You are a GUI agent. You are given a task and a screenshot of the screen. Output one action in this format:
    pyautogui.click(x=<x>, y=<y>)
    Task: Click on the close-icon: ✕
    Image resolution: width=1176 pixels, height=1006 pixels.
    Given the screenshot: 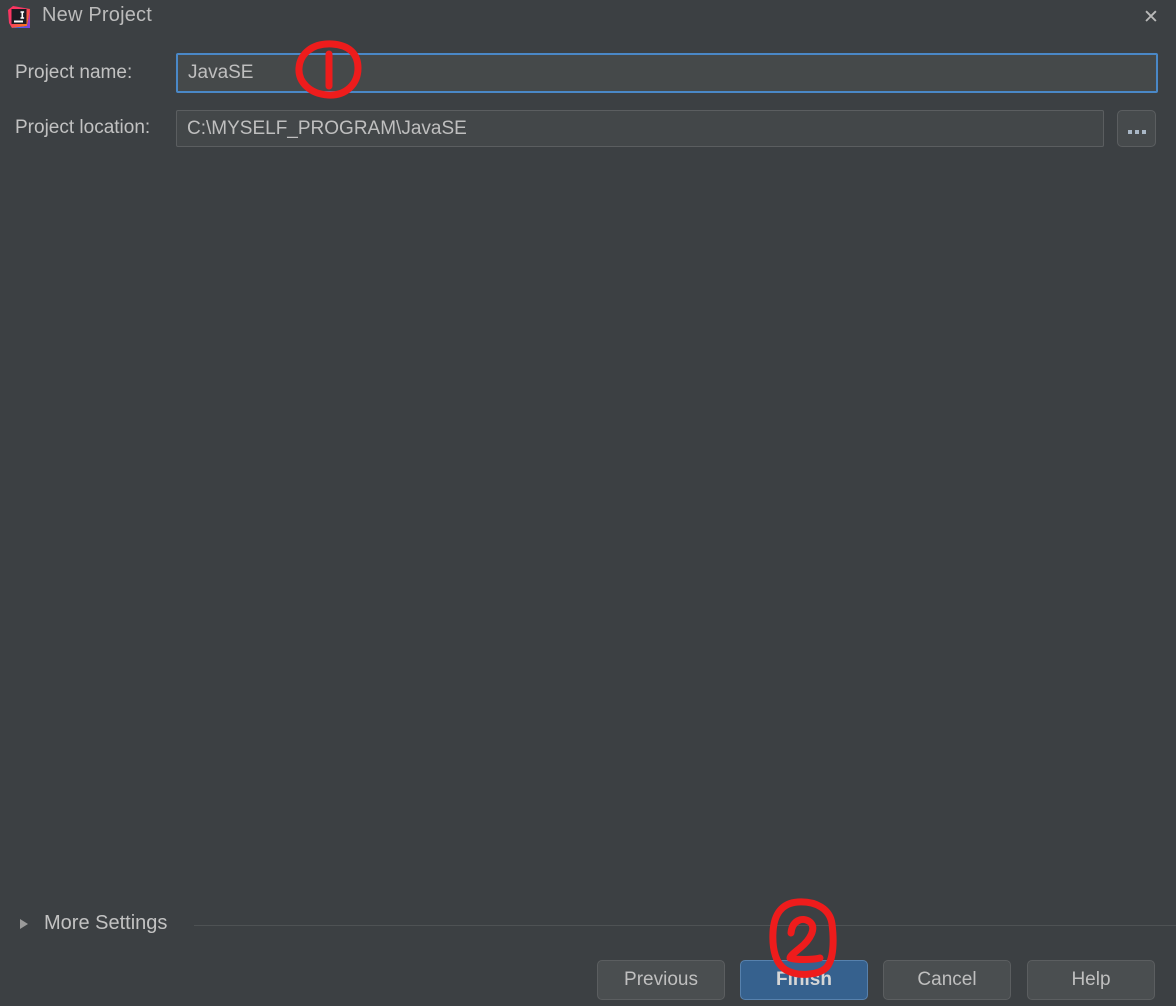 What is the action you would take?
    pyautogui.click(x=1151, y=17)
    